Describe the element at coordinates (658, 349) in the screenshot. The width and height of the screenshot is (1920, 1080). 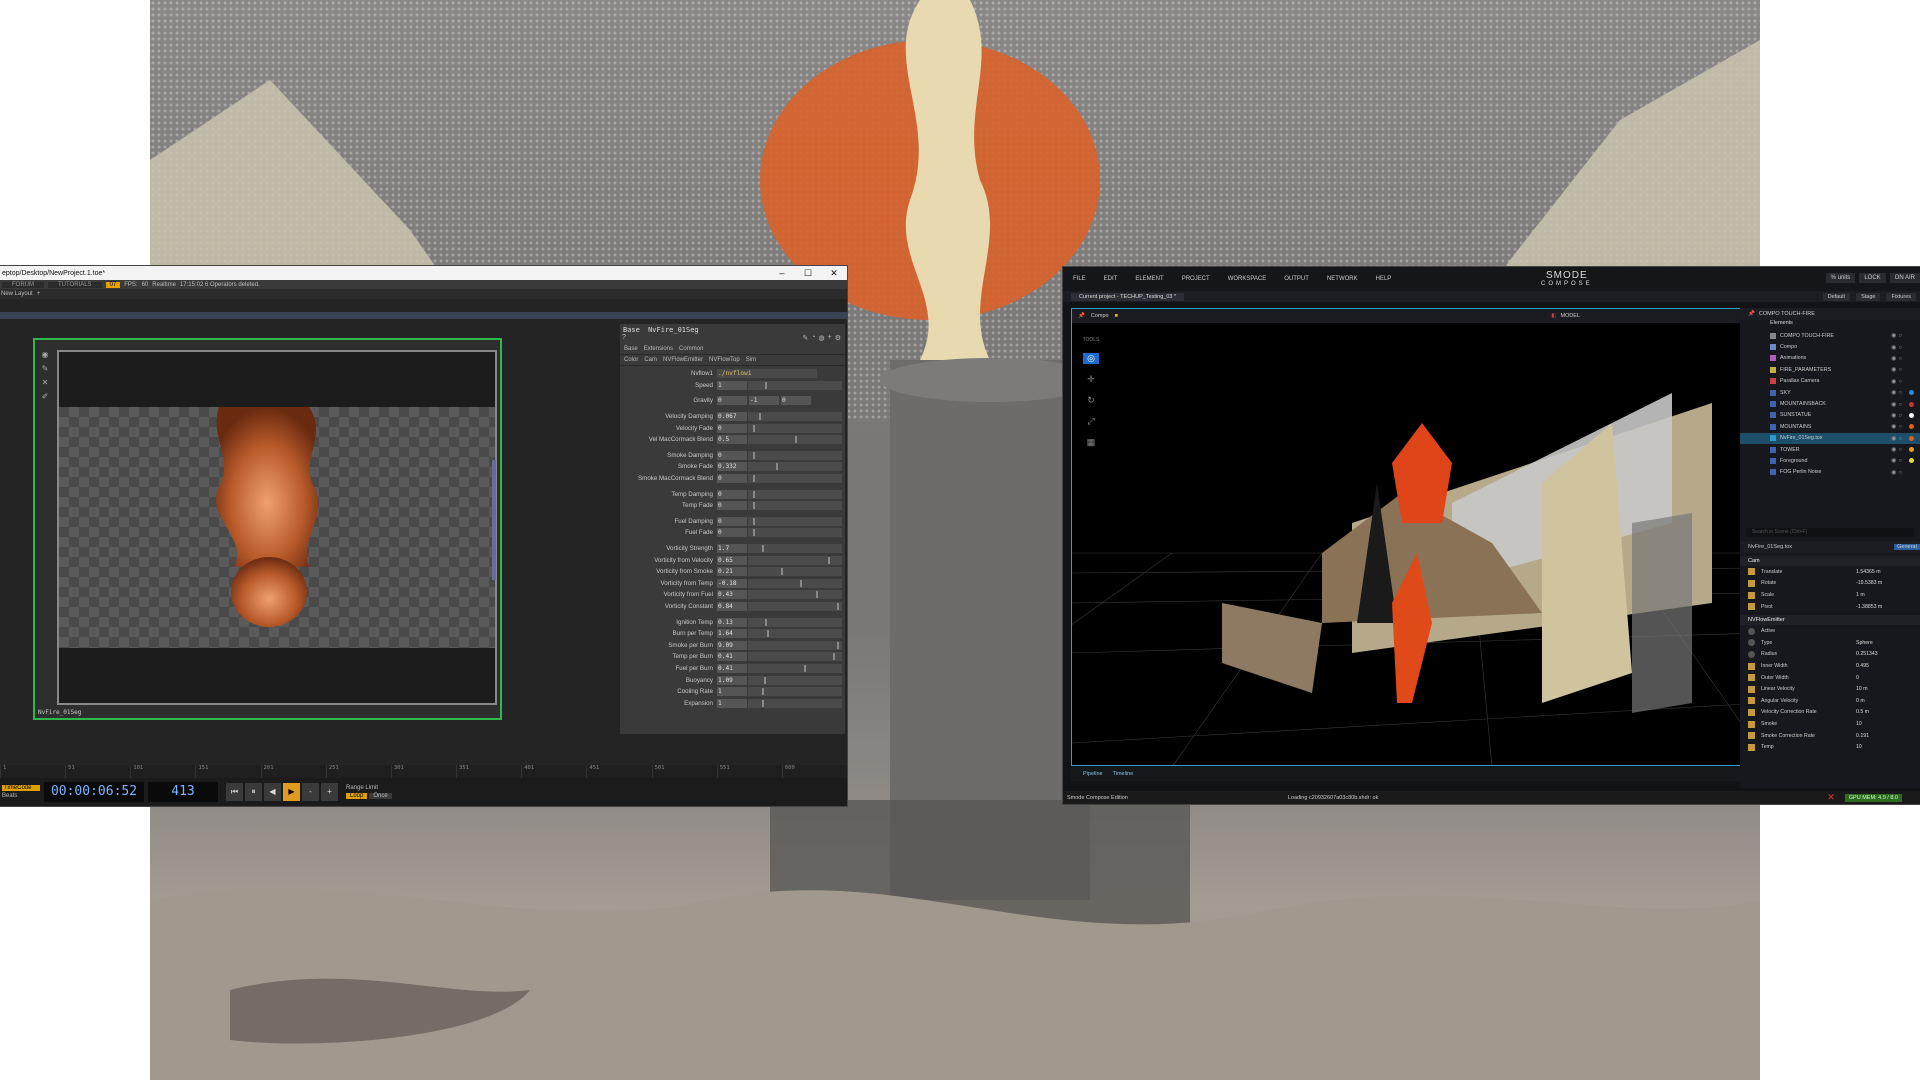
I see `param-tab: Extensions` at that location.